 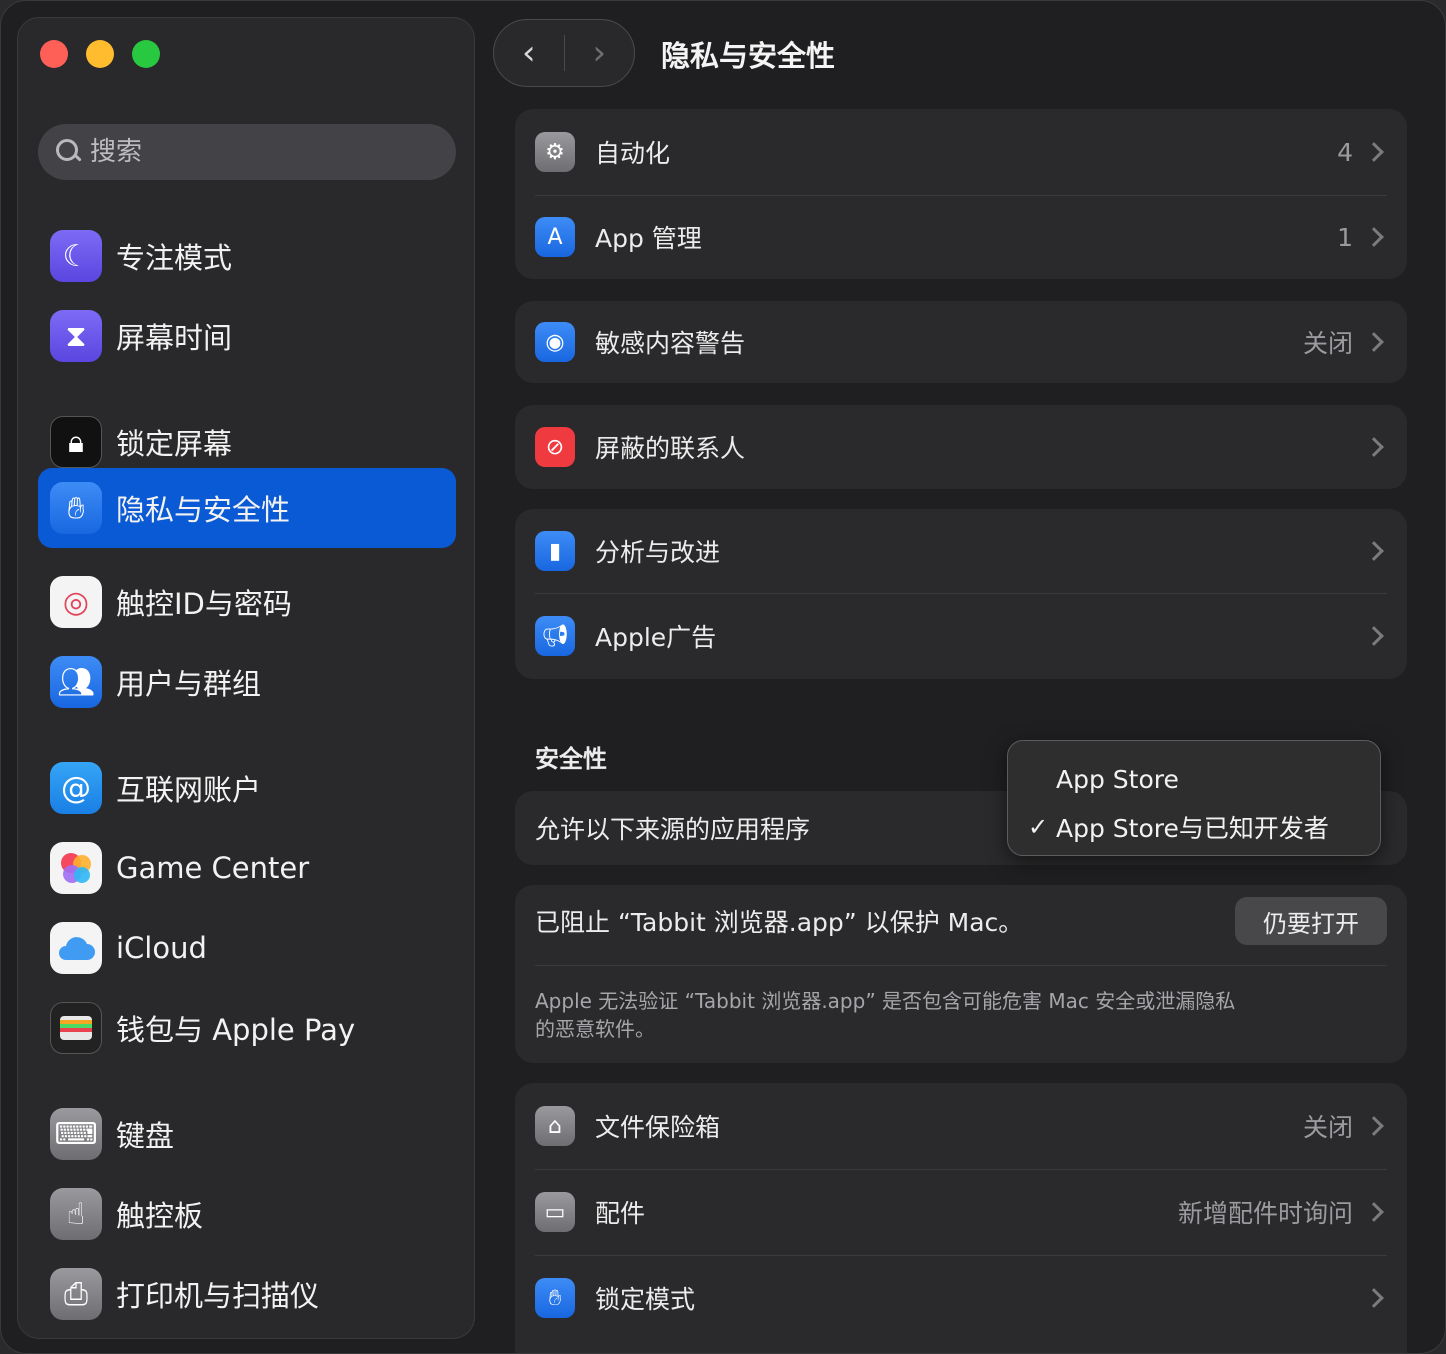 I want to click on popup-option-app-store-known-developers: ✓ App Store与已知开发者, so click(x=1194, y=827).